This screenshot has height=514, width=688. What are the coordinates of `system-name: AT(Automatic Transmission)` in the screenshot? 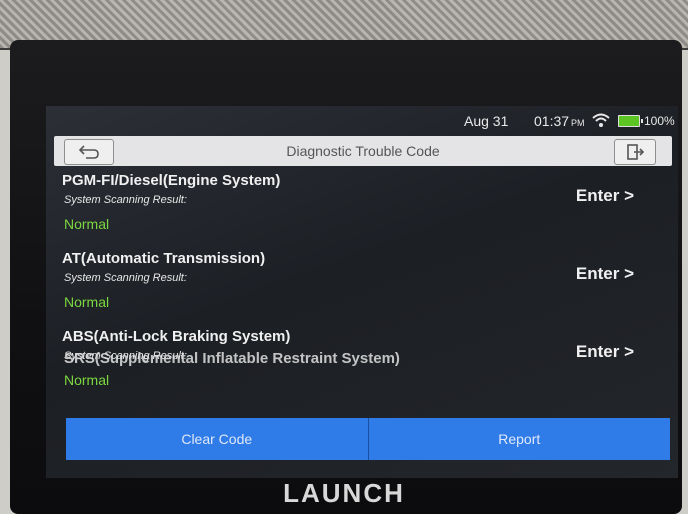 It's located at (164, 258).